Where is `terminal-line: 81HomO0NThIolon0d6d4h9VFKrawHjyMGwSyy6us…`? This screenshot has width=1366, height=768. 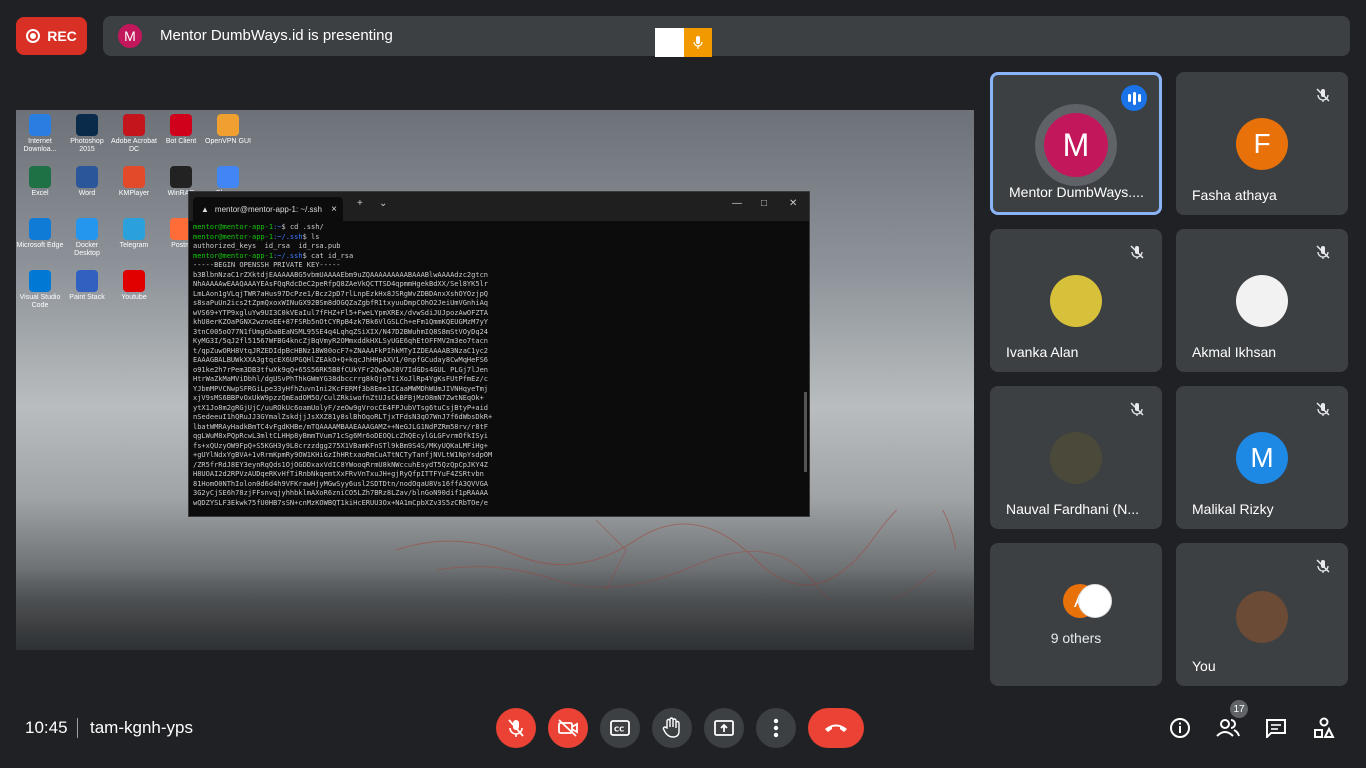
terminal-line: 81HomO0NThIolon0d6d4h9VFKrawHjyMGwSyy6us… is located at coordinates (499, 485).